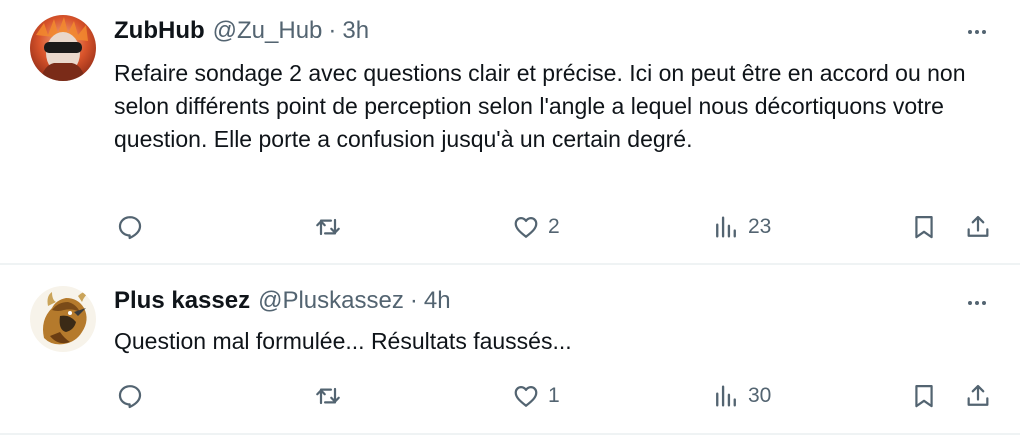 The height and width of the screenshot is (440, 1020). I want to click on views-count: 30, so click(760, 395).